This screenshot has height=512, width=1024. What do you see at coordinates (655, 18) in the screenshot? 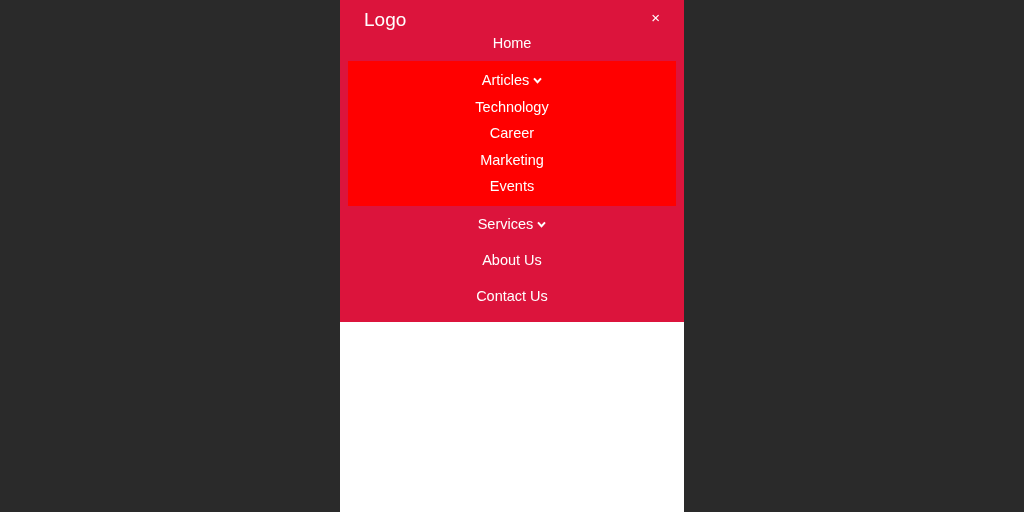
I see `close-button: ×` at bounding box center [655, 18].